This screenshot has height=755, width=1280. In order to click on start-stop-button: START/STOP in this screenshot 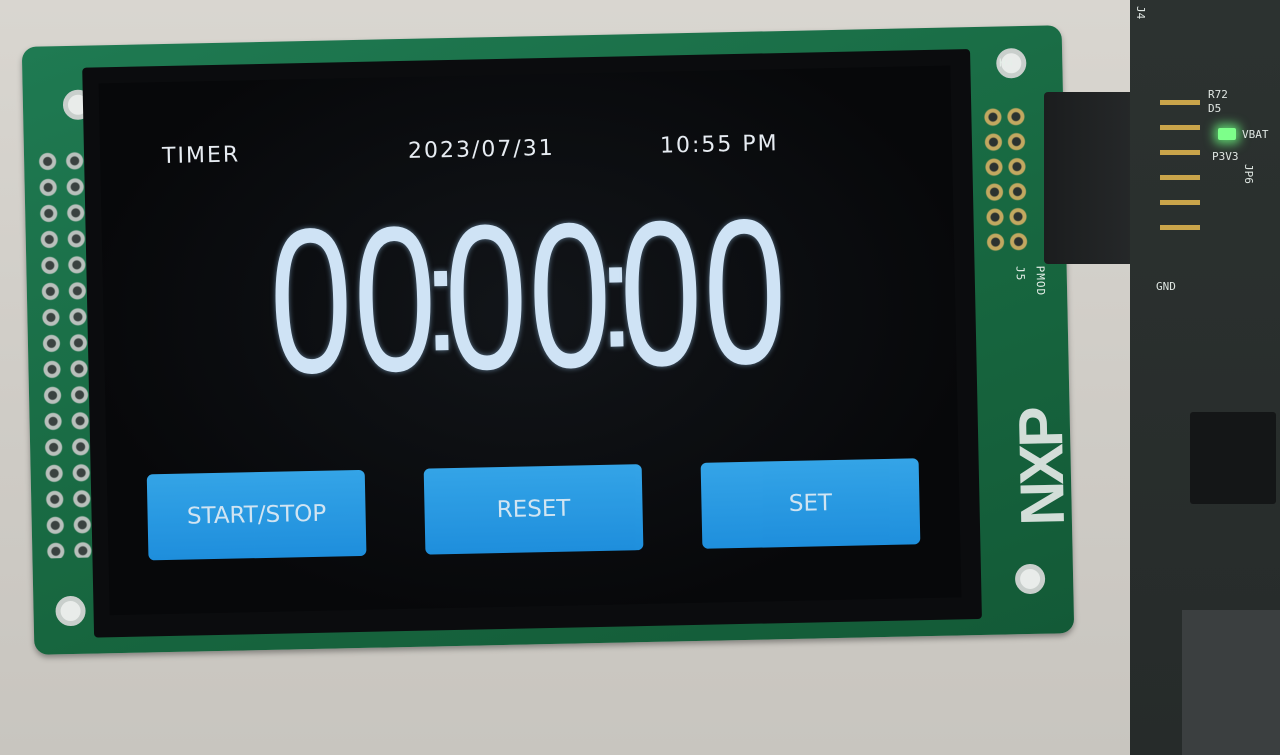, I will do `click(256, 515)`.